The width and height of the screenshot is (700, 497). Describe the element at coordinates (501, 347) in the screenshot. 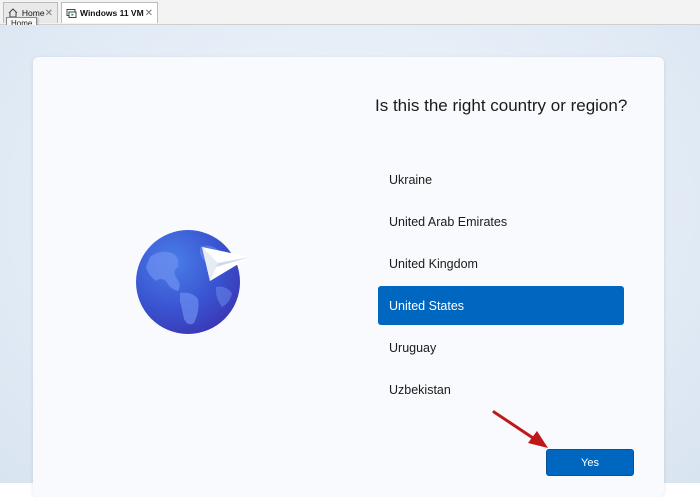

I see `country-item-uruguay: Uruguay` at that location.